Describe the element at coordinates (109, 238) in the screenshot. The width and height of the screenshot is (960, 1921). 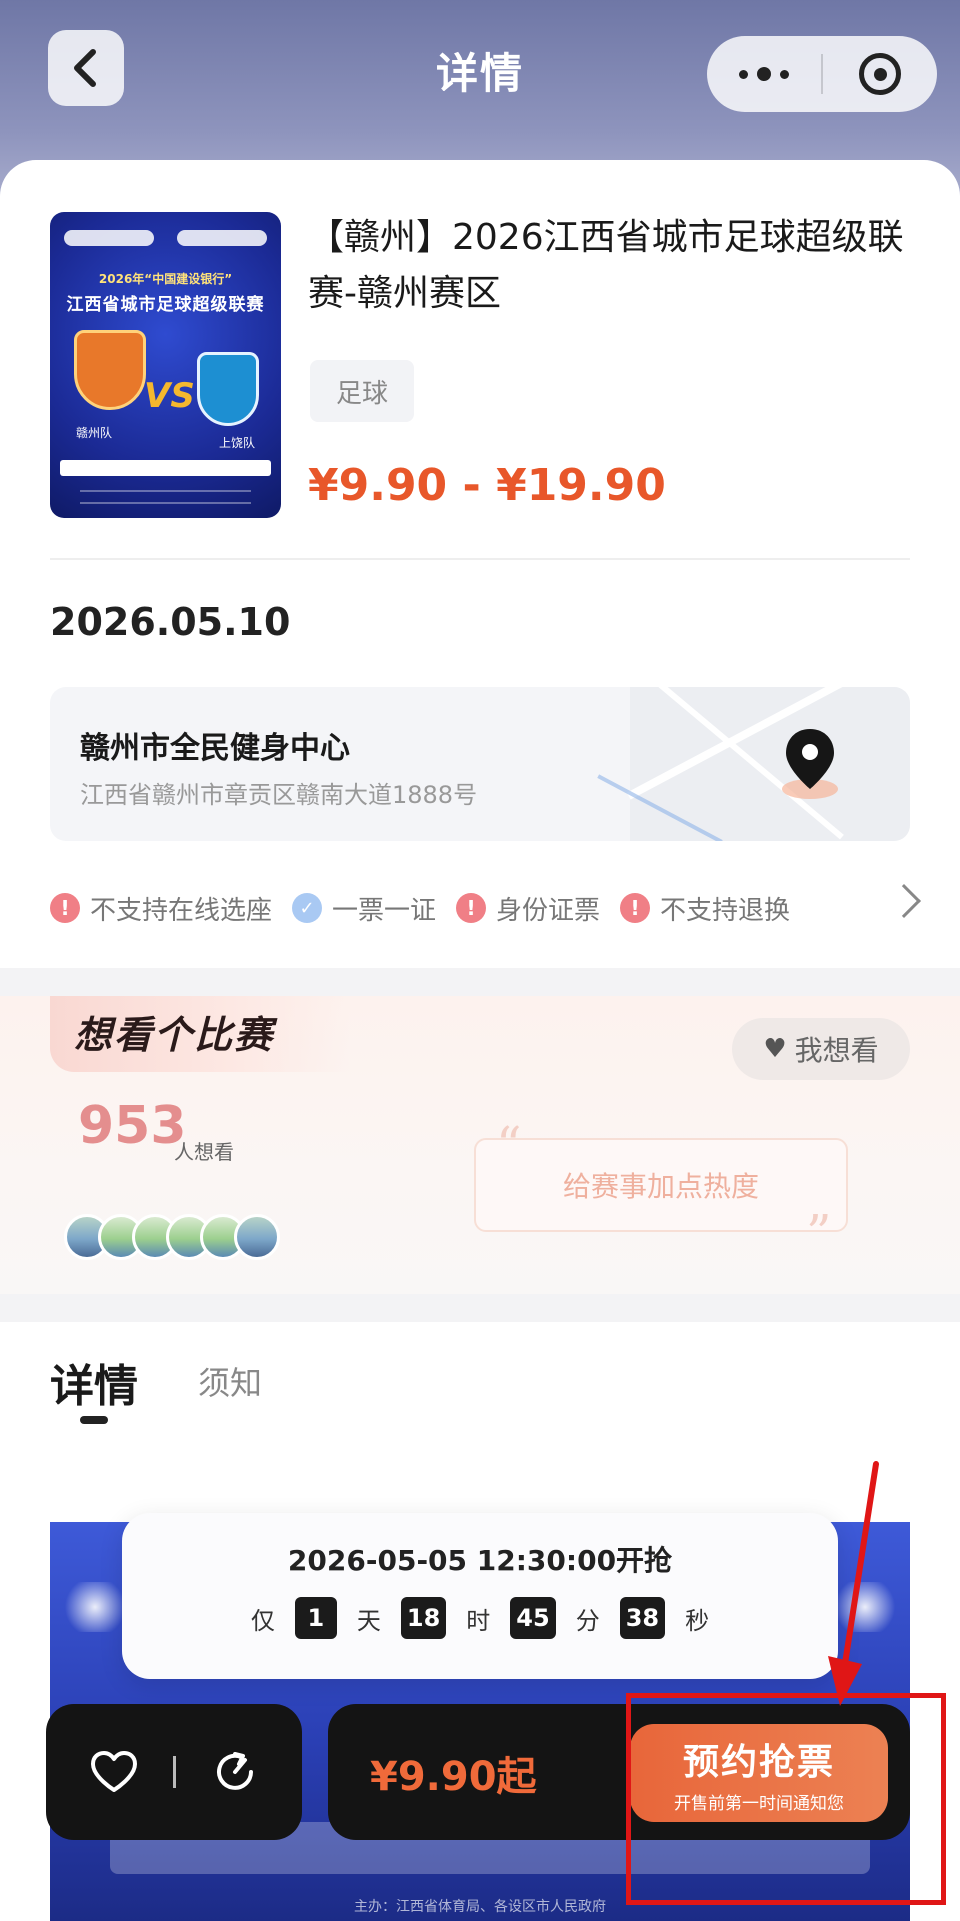
I see `sponsor-logo-left` at that location.